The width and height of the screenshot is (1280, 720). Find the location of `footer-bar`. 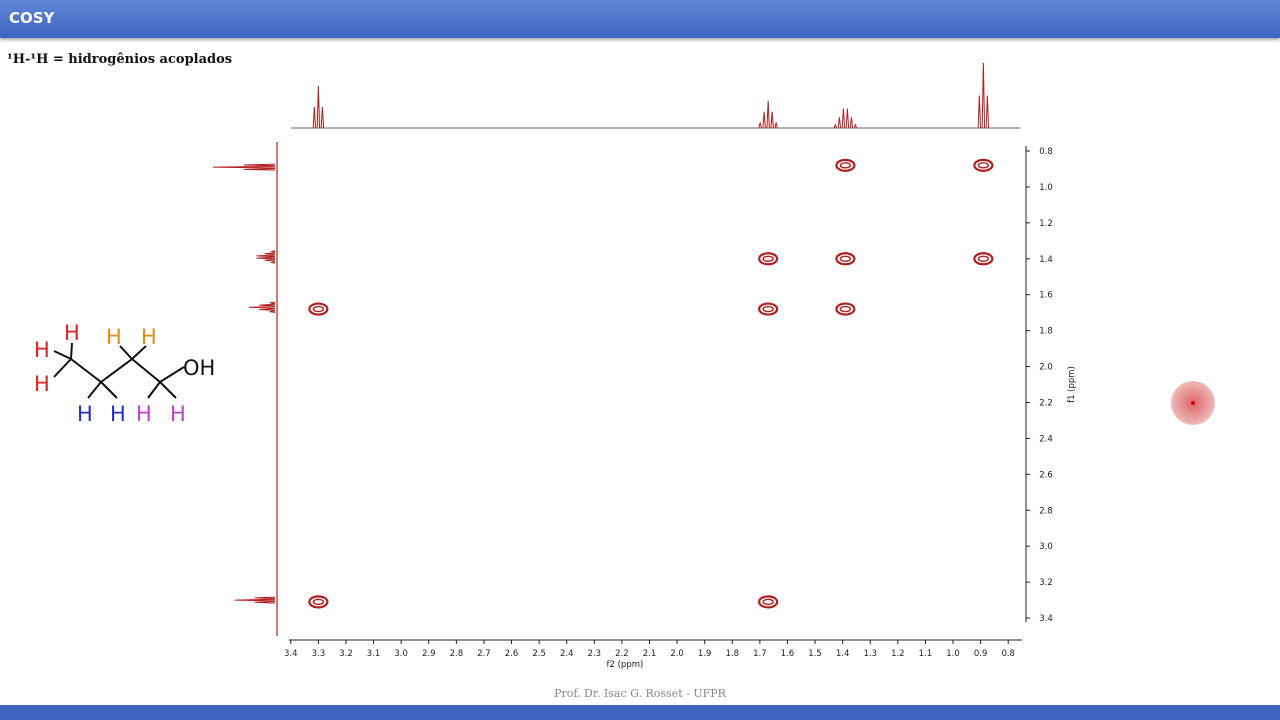

footer-bar is located at coordinates (640, 712).